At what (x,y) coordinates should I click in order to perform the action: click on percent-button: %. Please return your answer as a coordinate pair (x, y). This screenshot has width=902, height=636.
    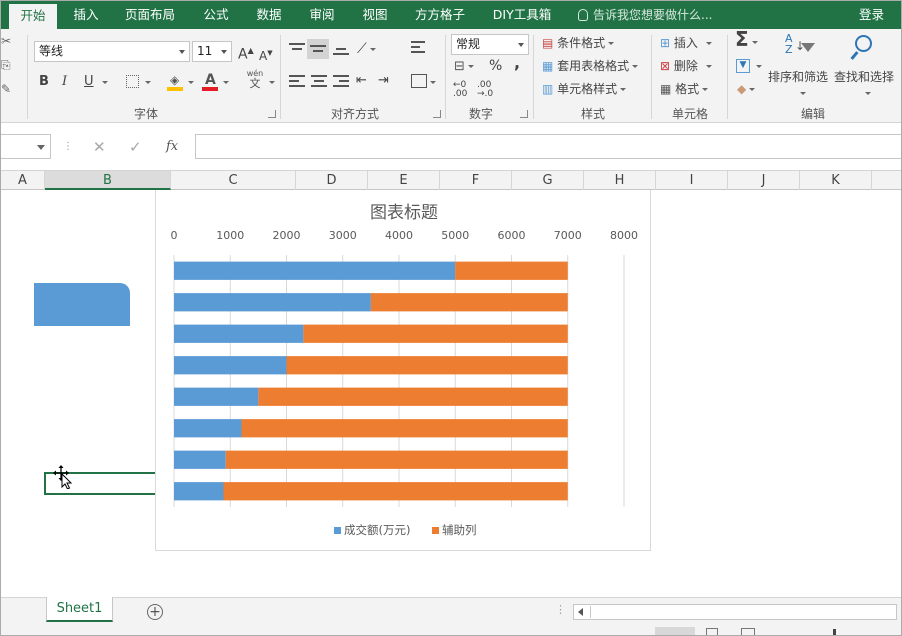
    Looking at the image, I should click on (495, 66).